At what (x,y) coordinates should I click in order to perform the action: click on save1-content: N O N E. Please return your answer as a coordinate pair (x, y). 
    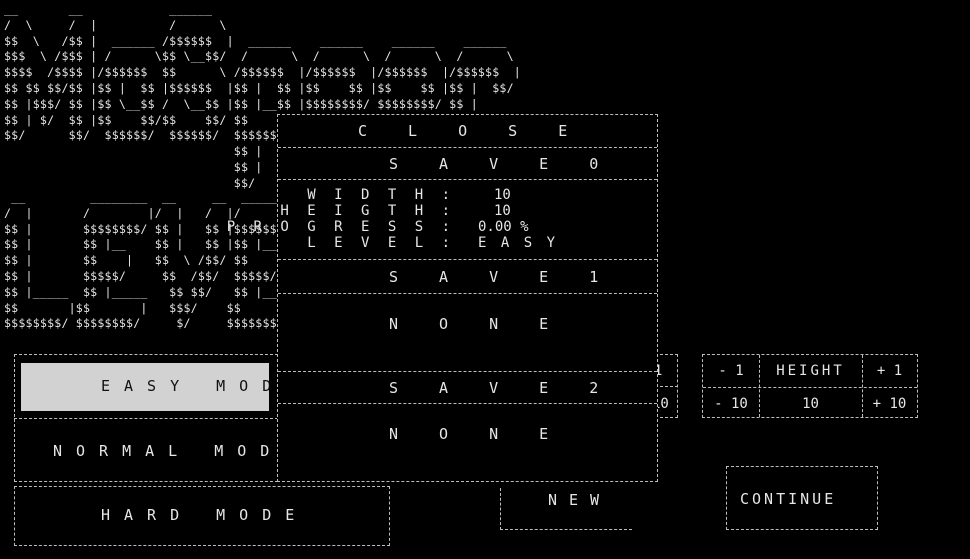
    Looking at the image, I should click on (467, 333).